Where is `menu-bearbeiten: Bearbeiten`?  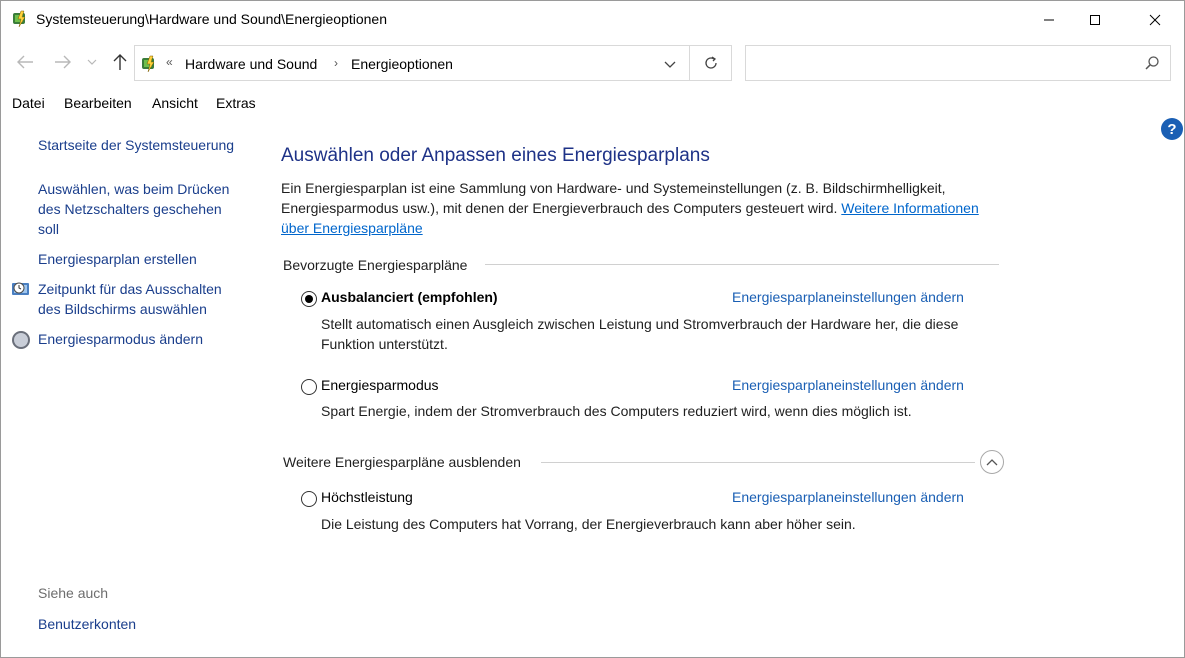
menu-bearbeiten: Bearbeiten is located at coordinates (98, 103).